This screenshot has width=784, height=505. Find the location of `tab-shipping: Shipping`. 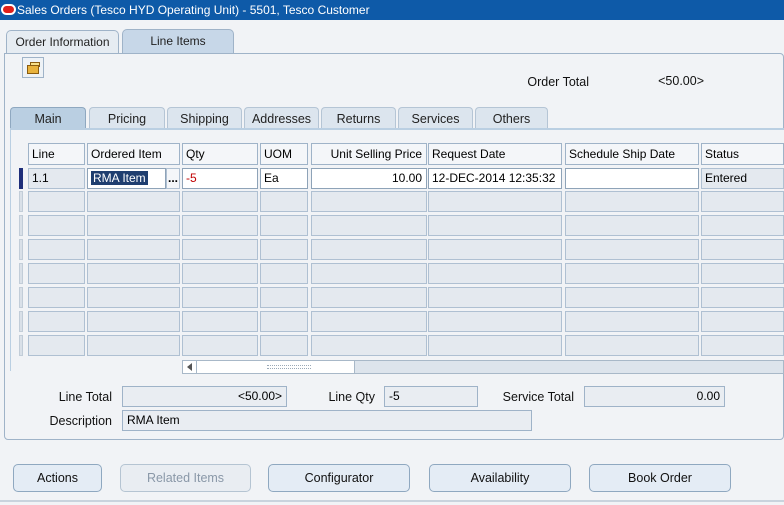

tab-shipping: Shipping is located at coordinates (204, 118).